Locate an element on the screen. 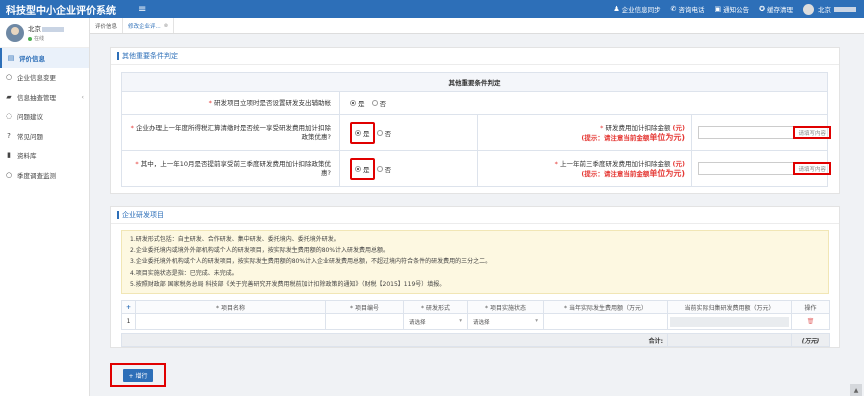 The width and height of the screenshot is (864, 396). input-placeholder: 请填写内容 is located at coordinates (812, 132).